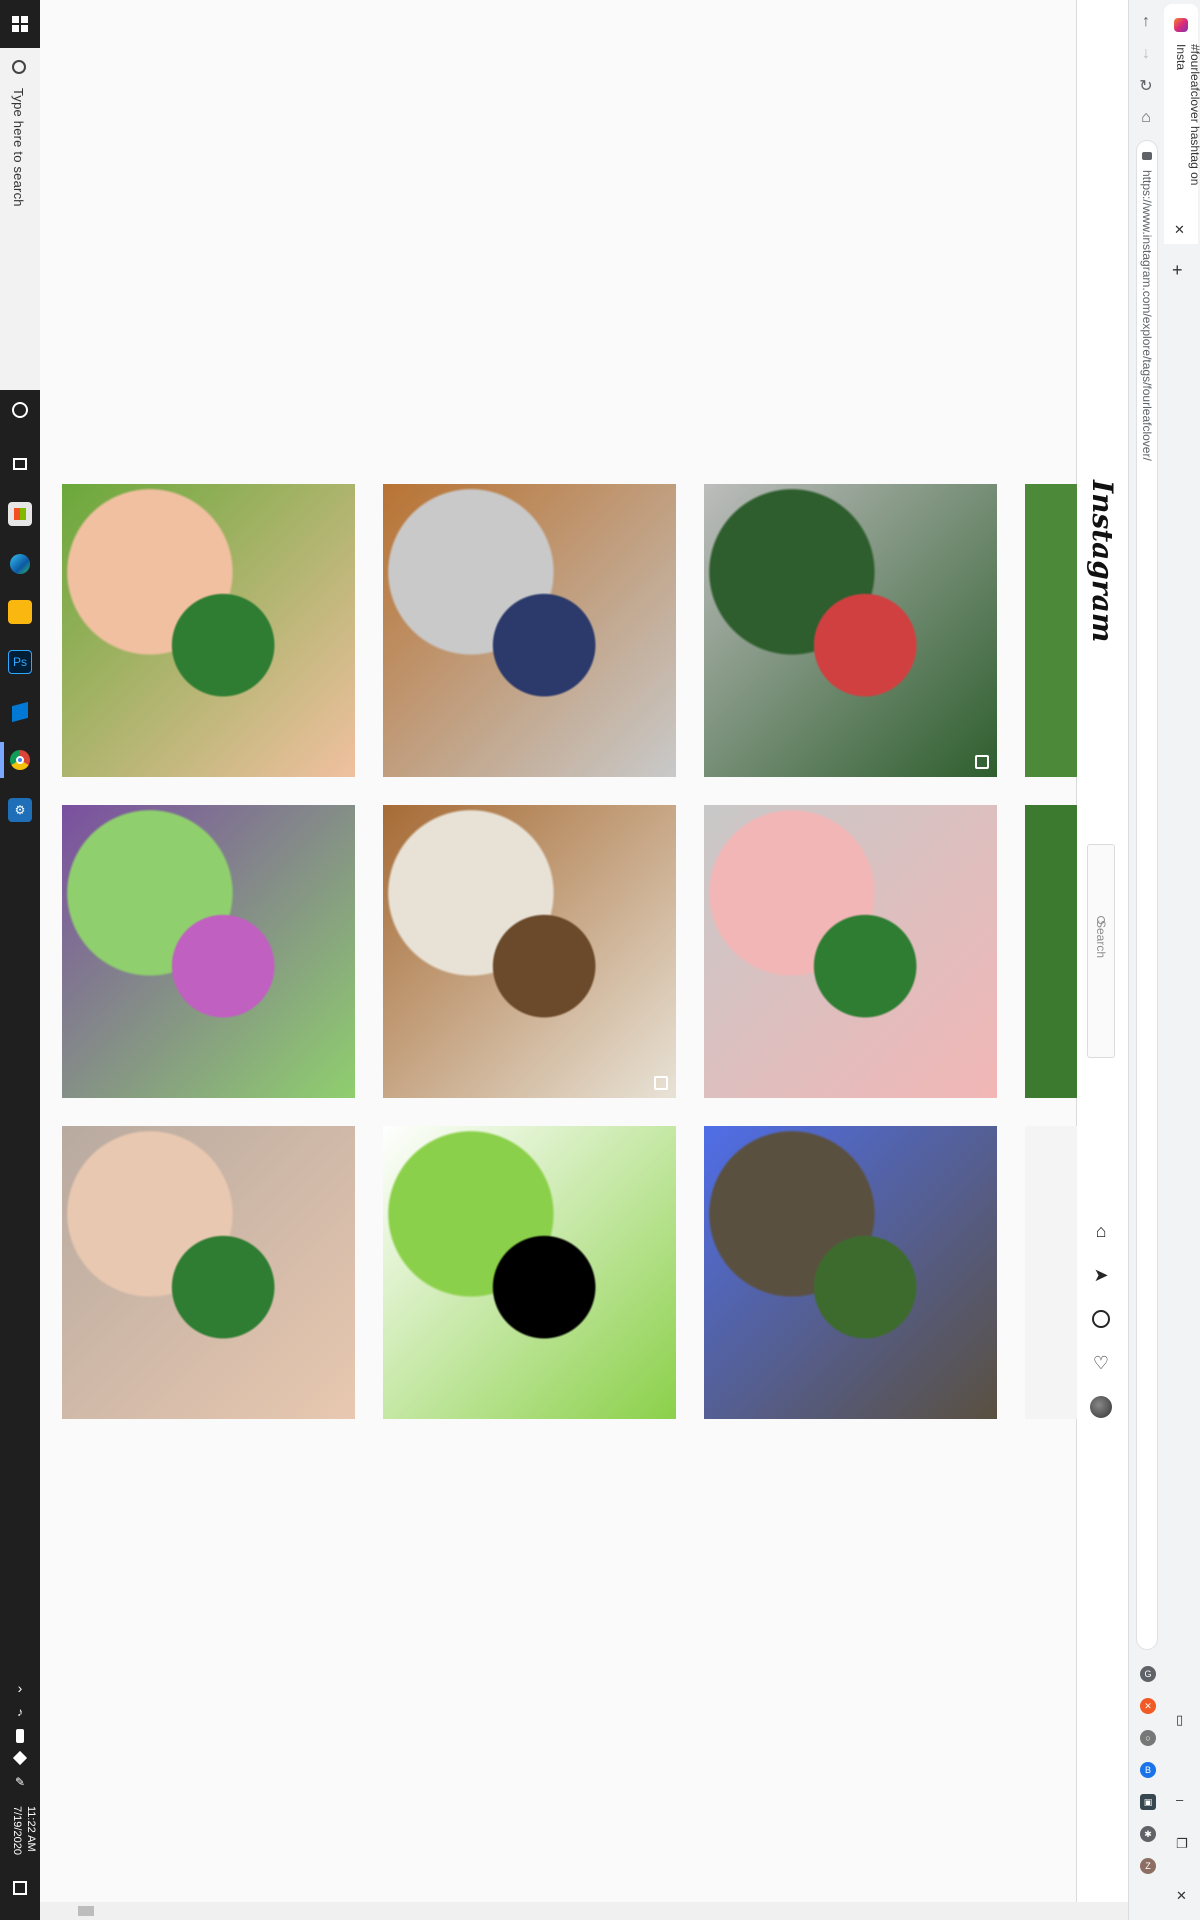  I want to click on reload-icon: ↻, so click(1146, 86).